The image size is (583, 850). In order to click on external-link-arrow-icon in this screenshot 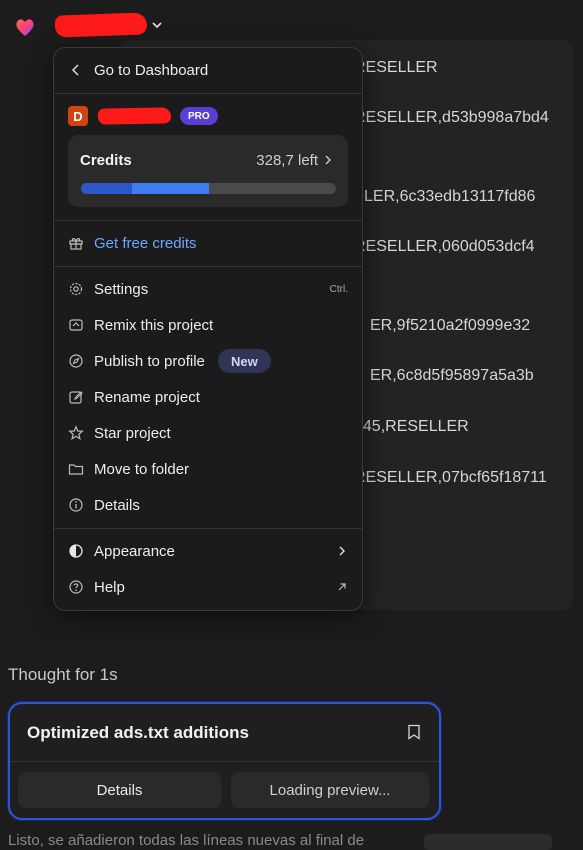, I will do `click(342, 587)`.